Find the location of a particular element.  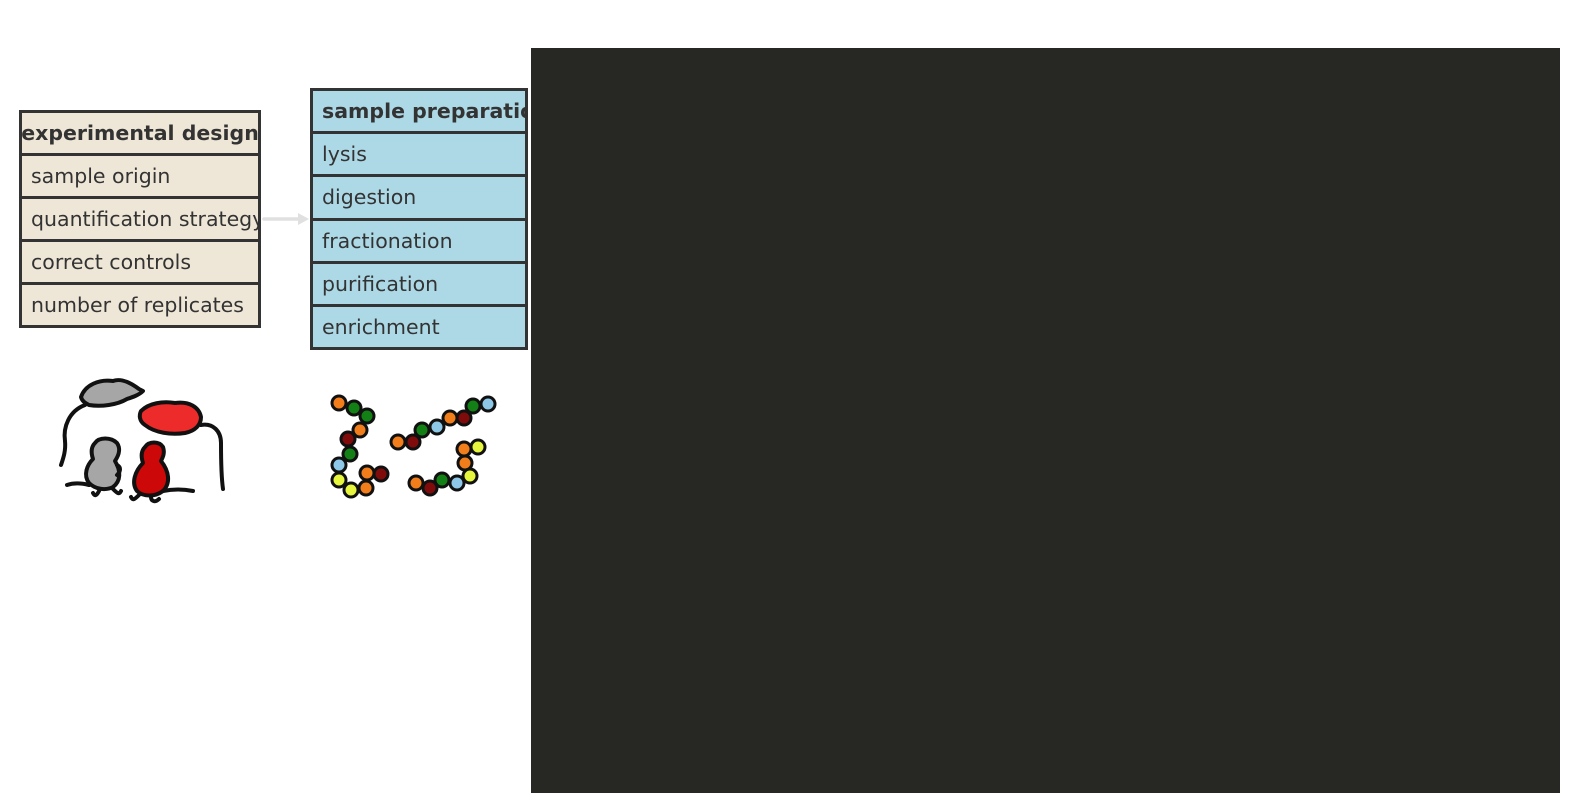

design-item-number-of-replicates: number of replicates is located at coordinates (140, 303).